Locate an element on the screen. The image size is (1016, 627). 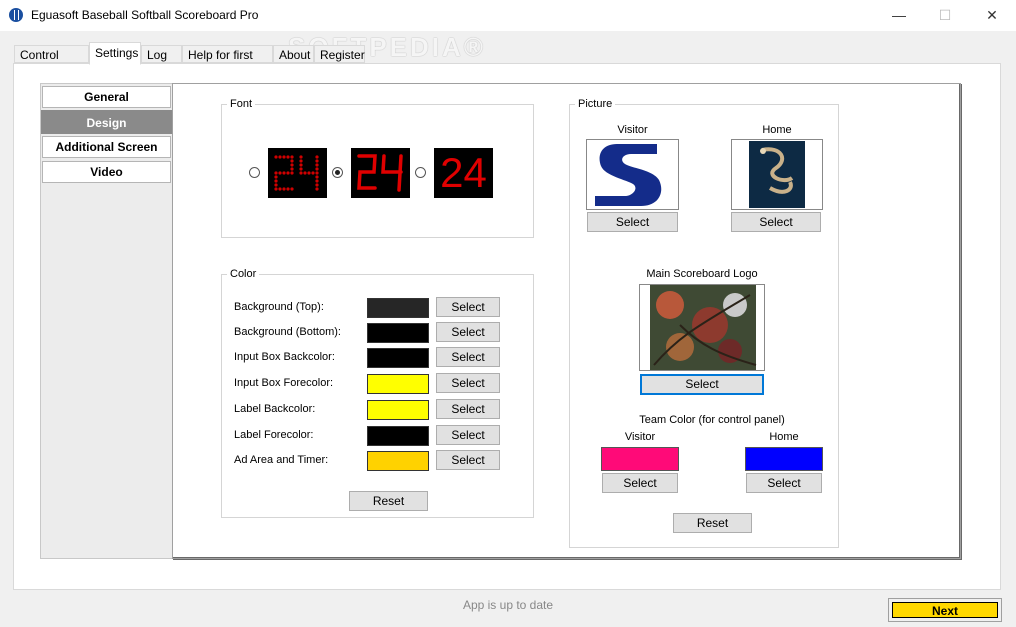
label-forecolor-select-button: Select is located at coordinates (468, 435).